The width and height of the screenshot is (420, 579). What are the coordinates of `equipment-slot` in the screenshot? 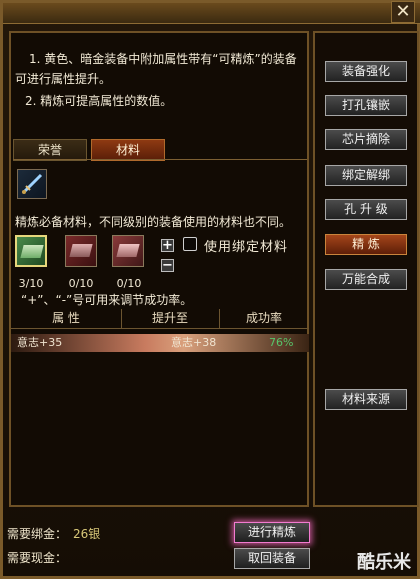 It's located at (32, 184).